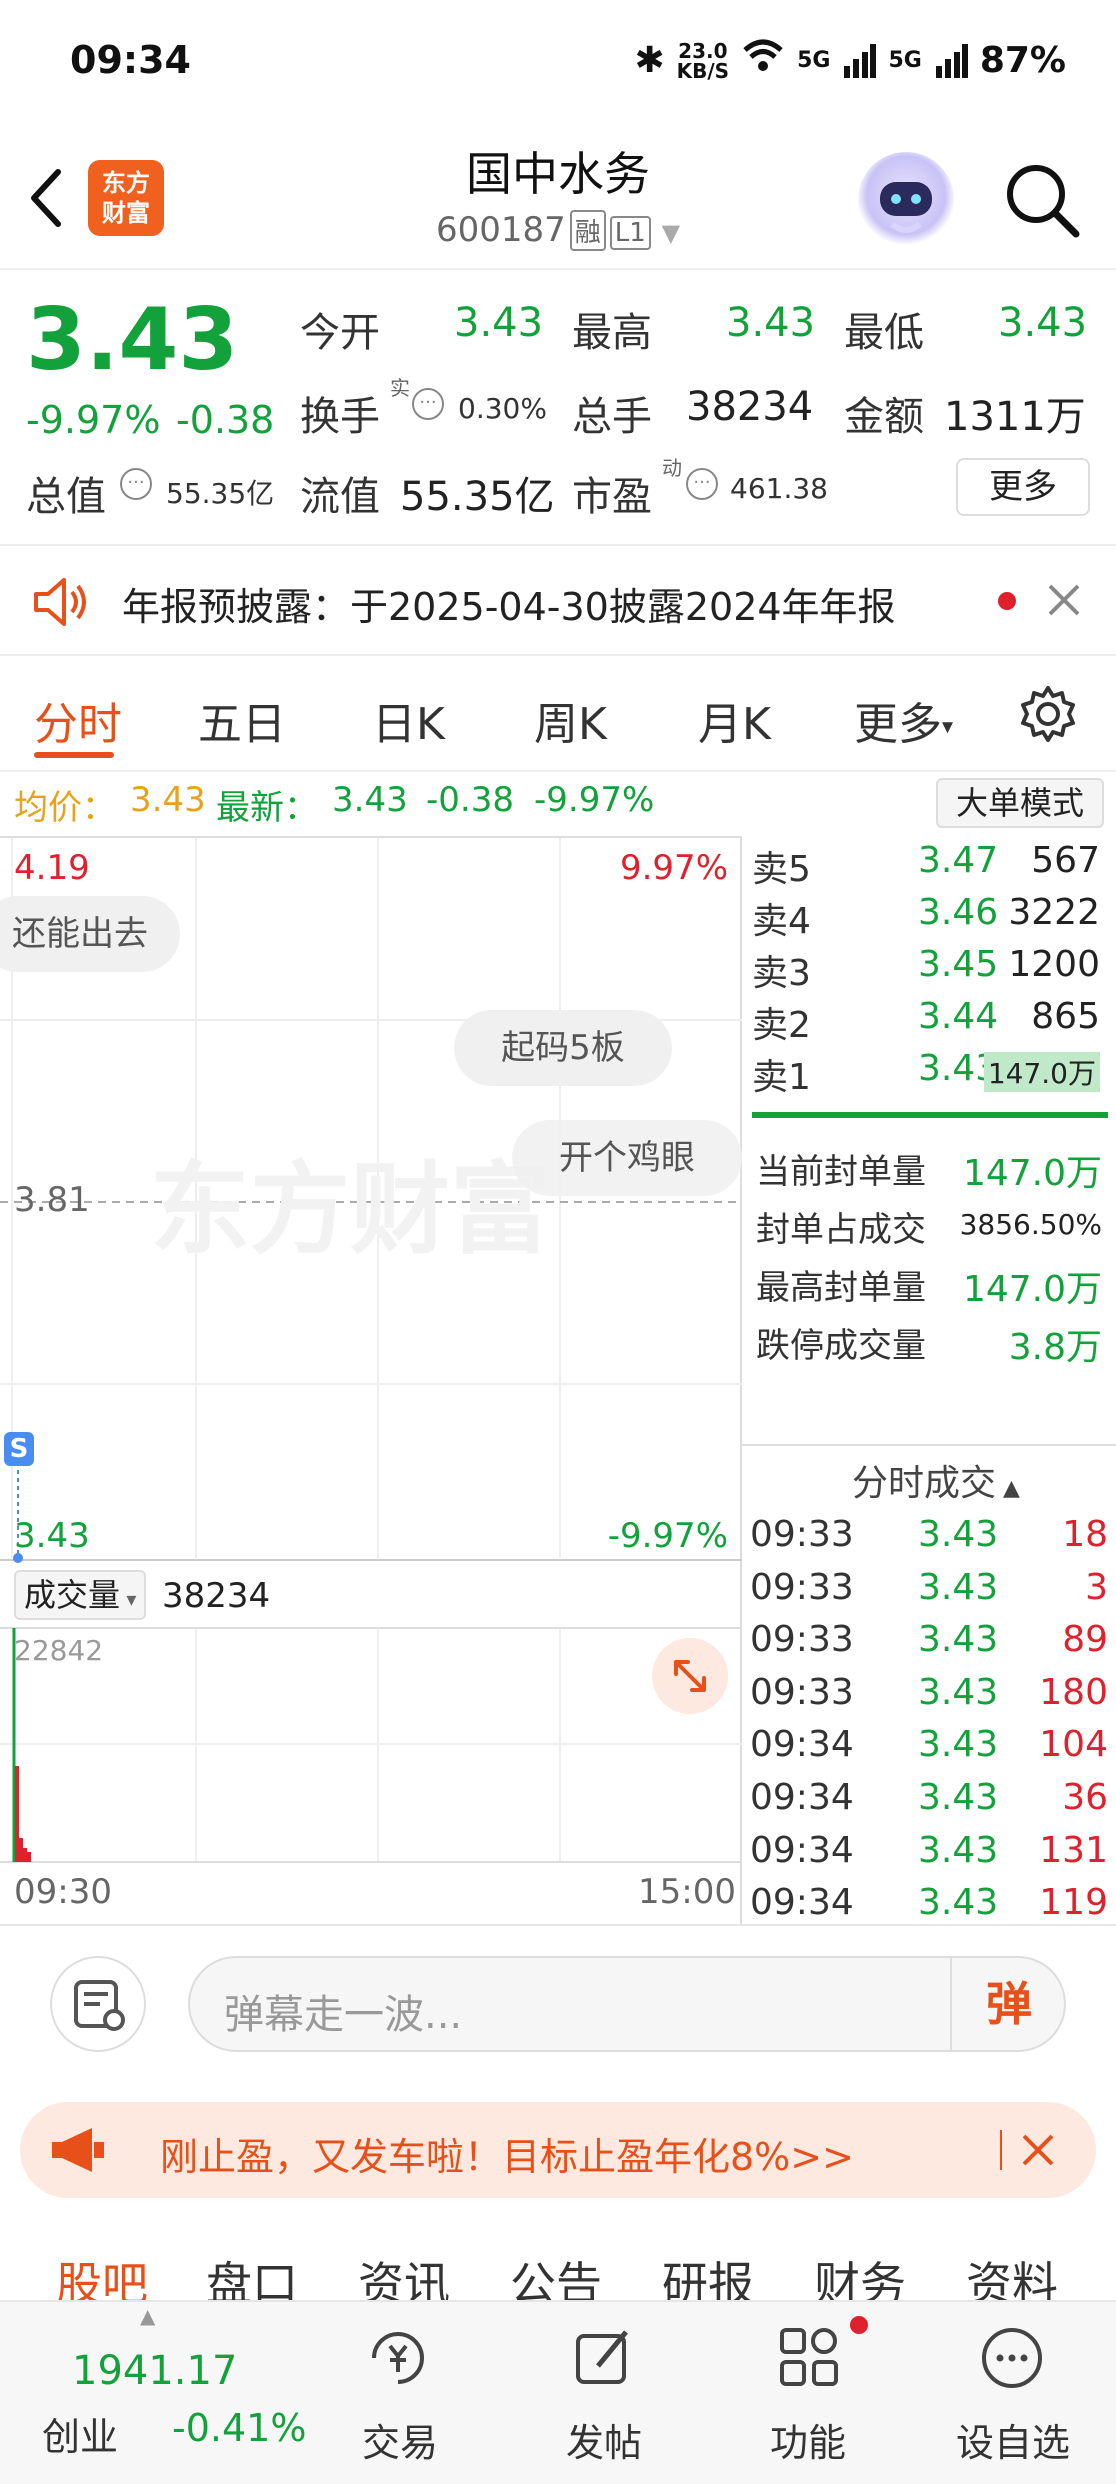 Image resolution: width=1116 pixels, height=2484 pixels. What do you see at coordinates (672, 468) in the screenshot?
I see `pe-sup: 动` at bounding box center [672, 468].